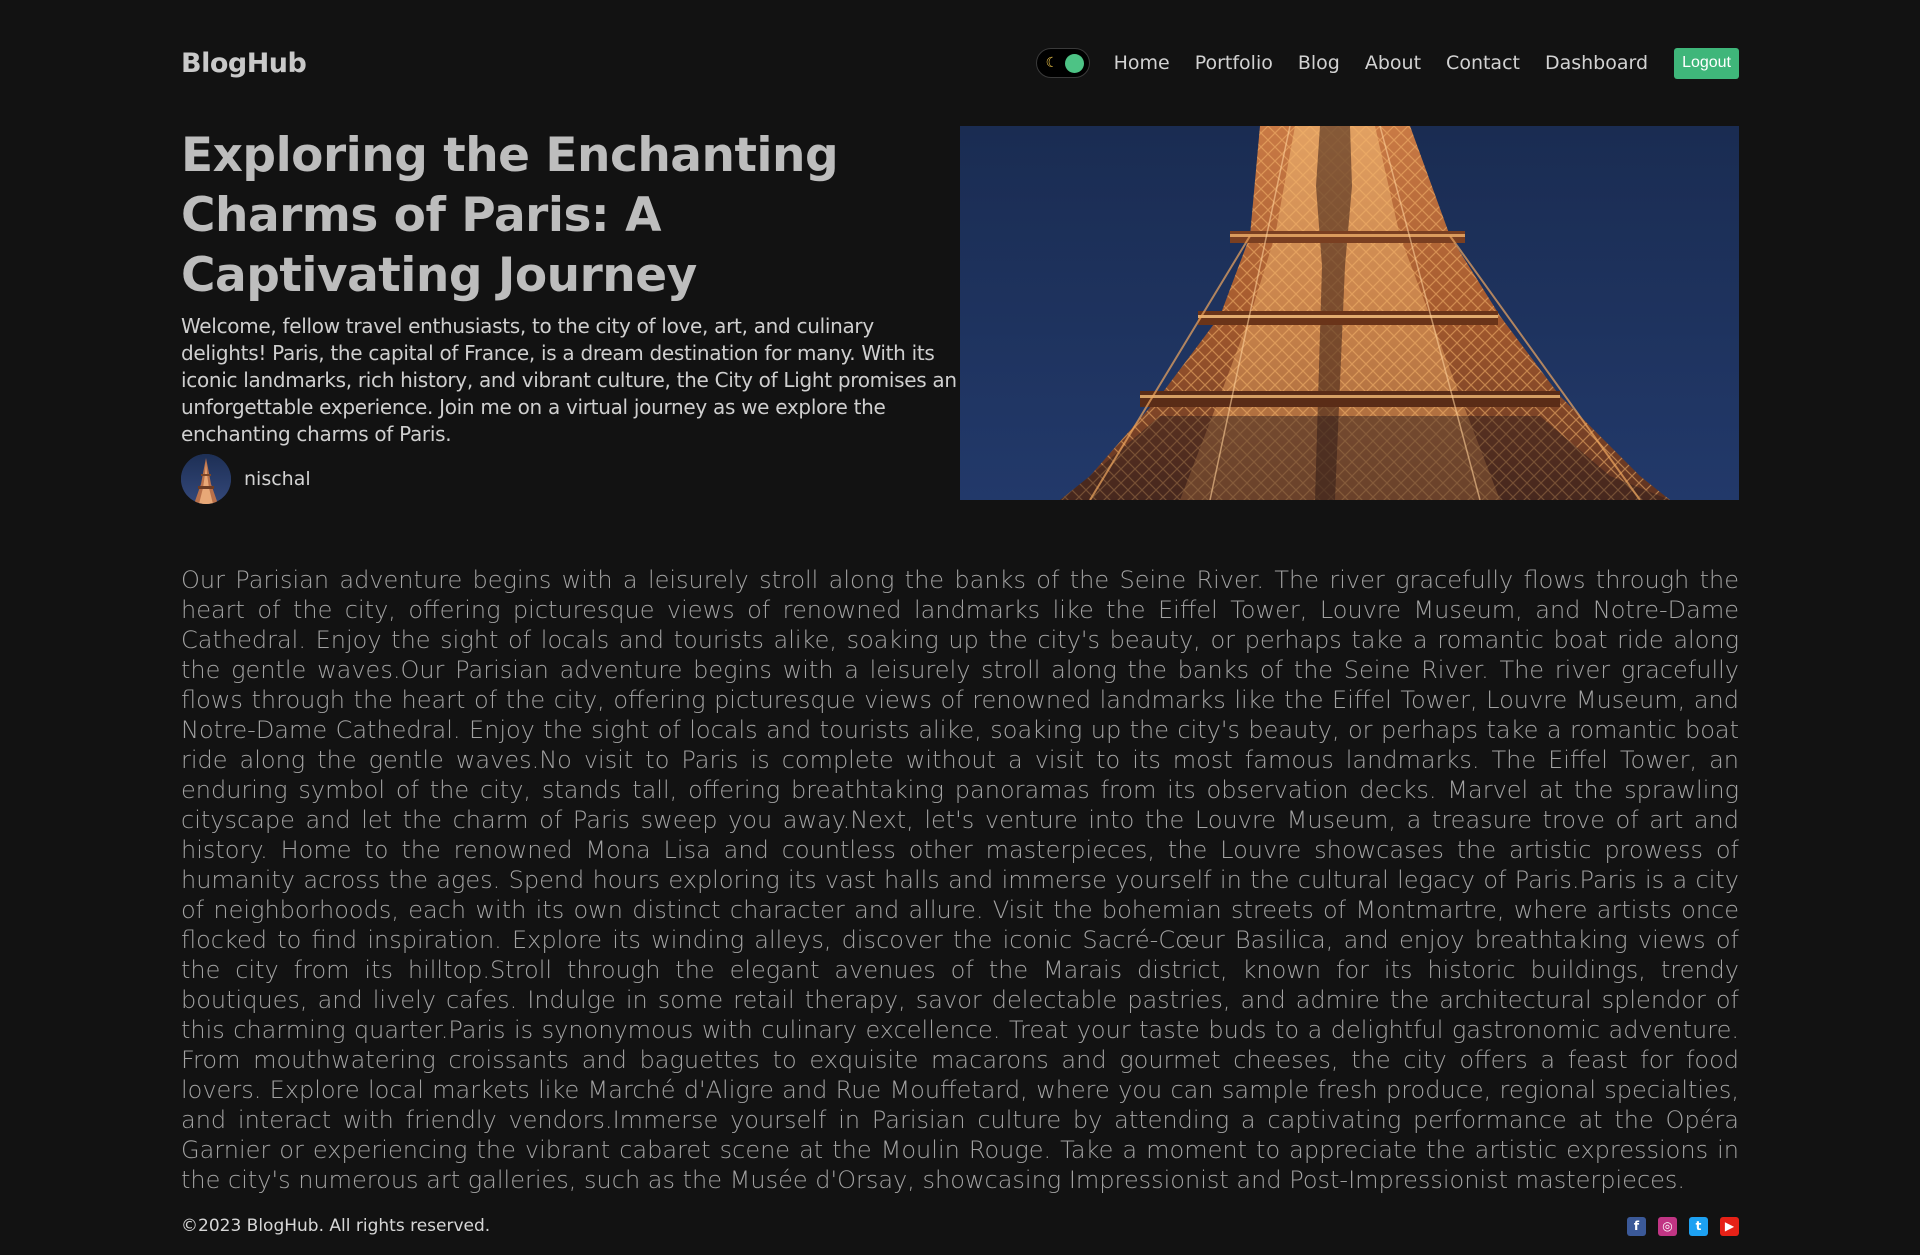 This screenshot has height=1255, width=1920. I want to click on author-name: nischal, so click(277, 479).